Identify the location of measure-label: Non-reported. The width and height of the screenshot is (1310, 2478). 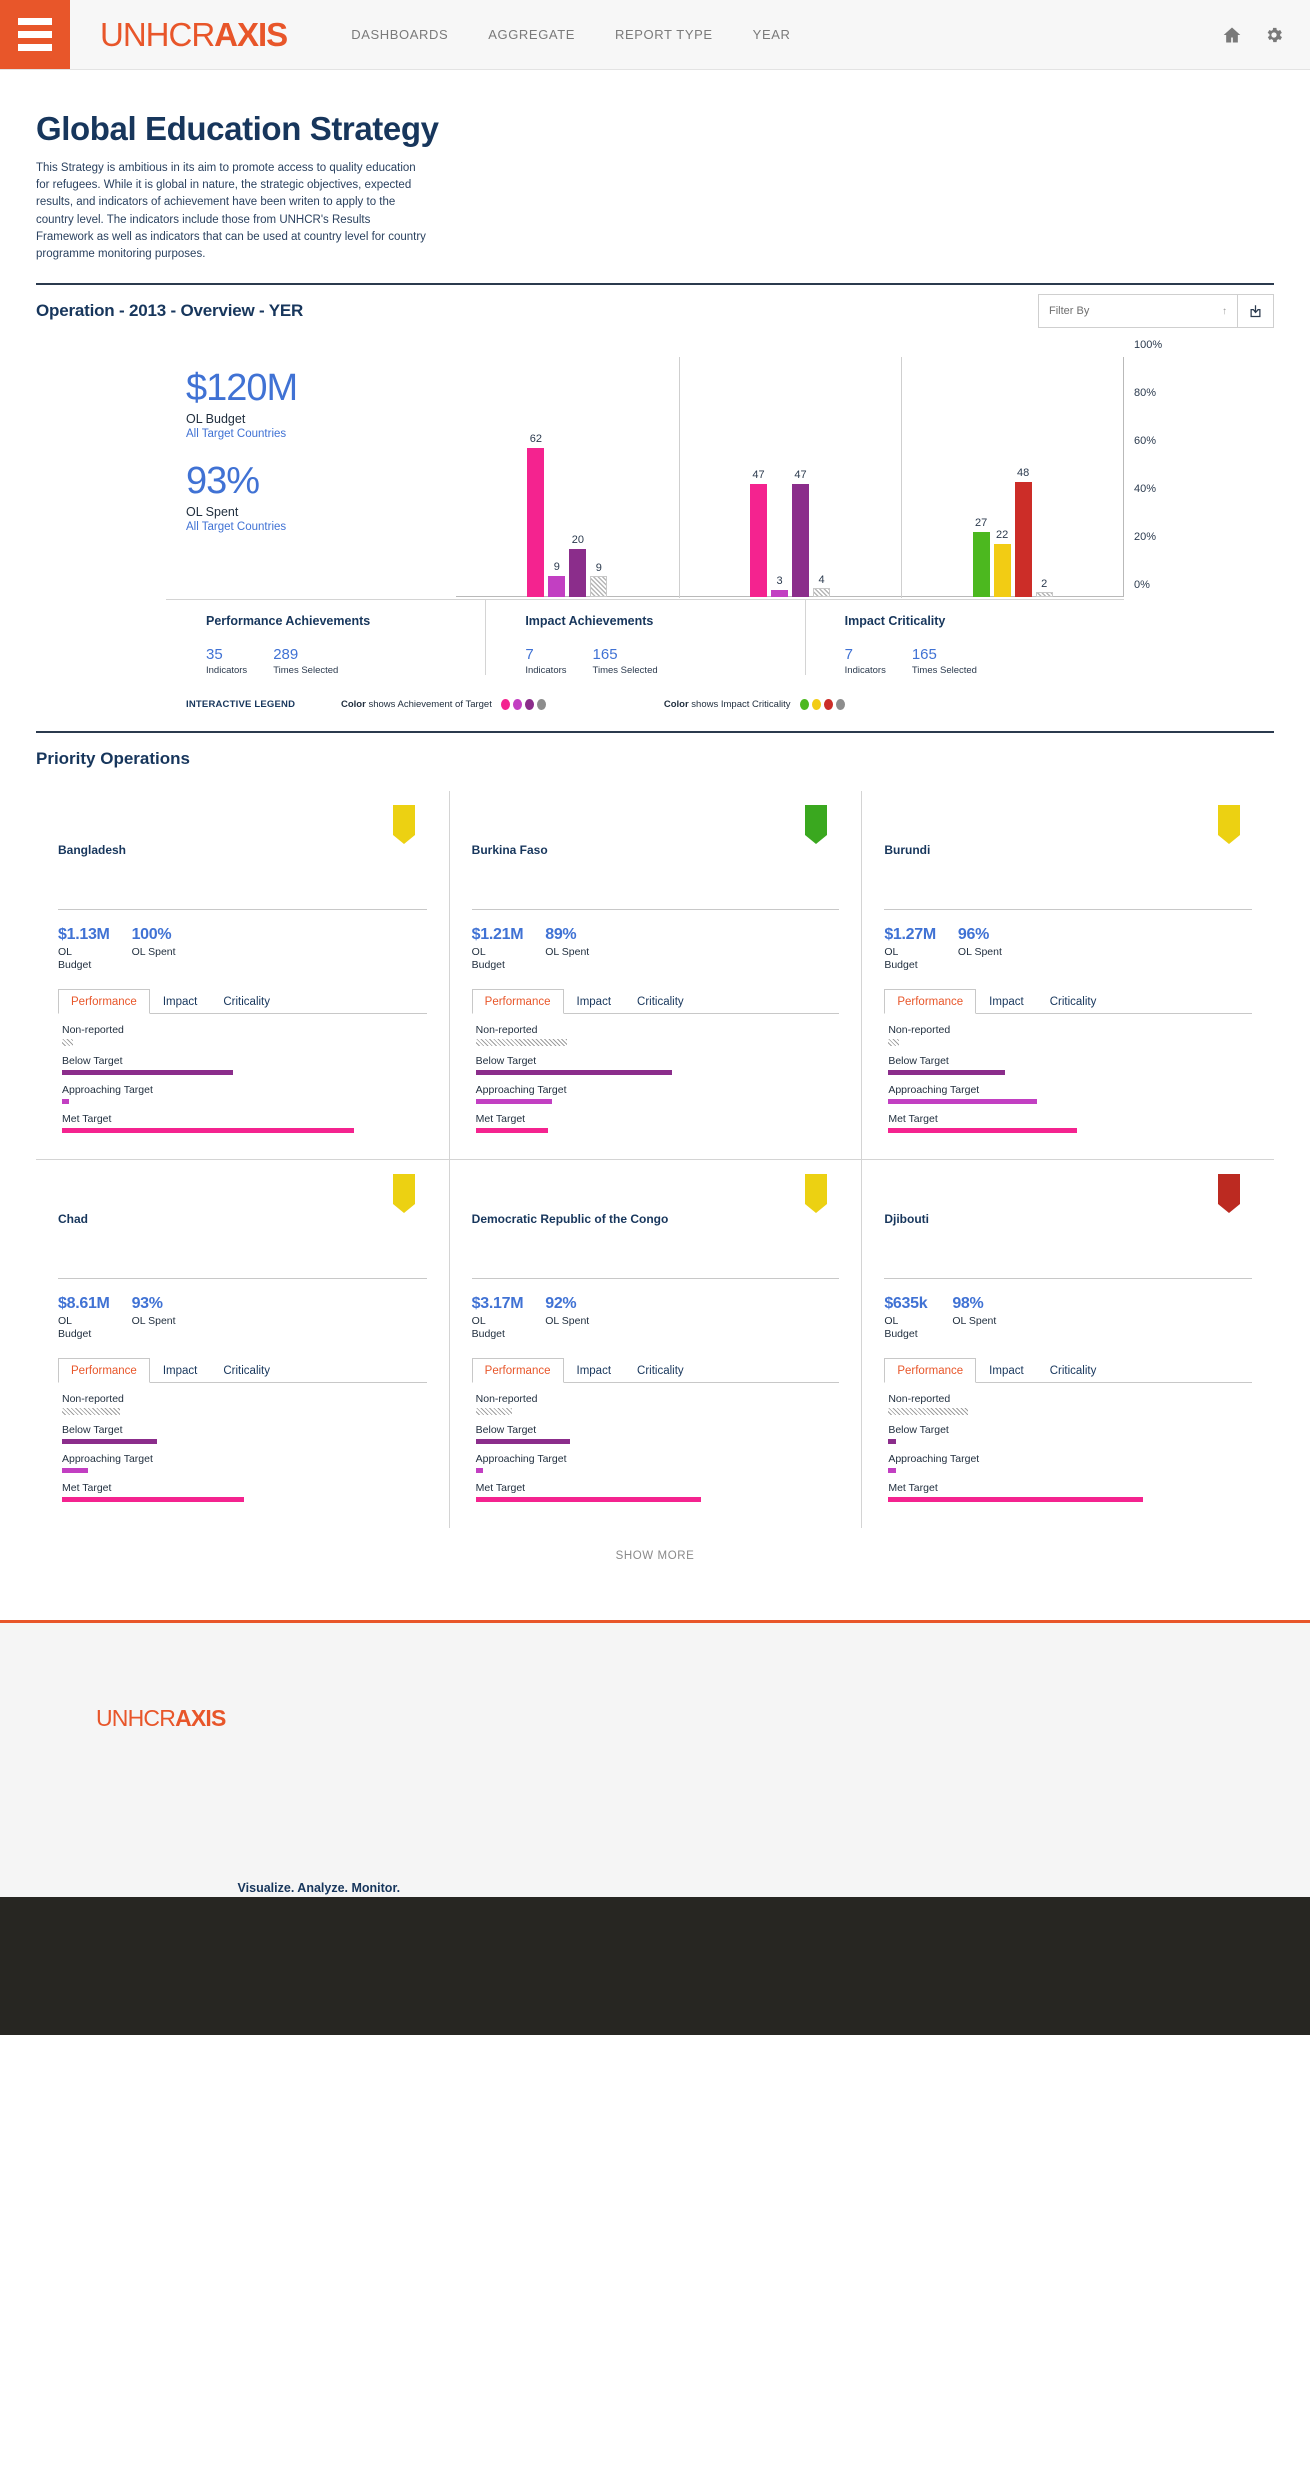
(919, 1399).